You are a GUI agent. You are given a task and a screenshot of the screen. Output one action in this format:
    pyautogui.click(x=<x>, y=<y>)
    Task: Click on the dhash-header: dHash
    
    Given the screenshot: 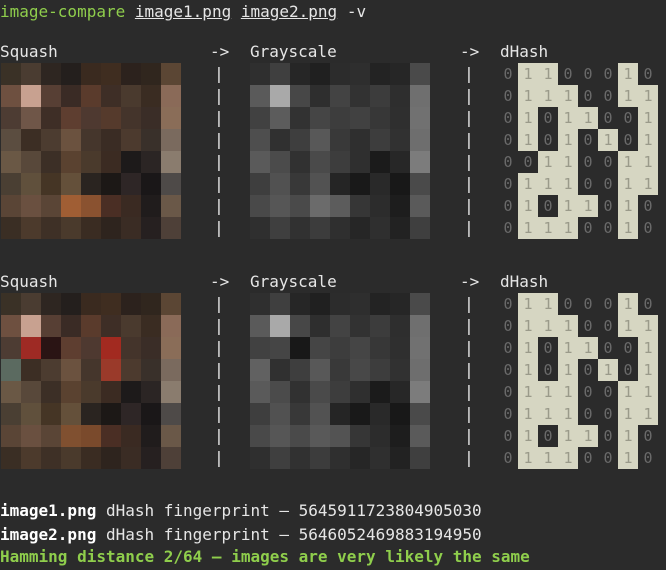 What is the action you would take?
    pyautogui.click(x=524, y=281)
    